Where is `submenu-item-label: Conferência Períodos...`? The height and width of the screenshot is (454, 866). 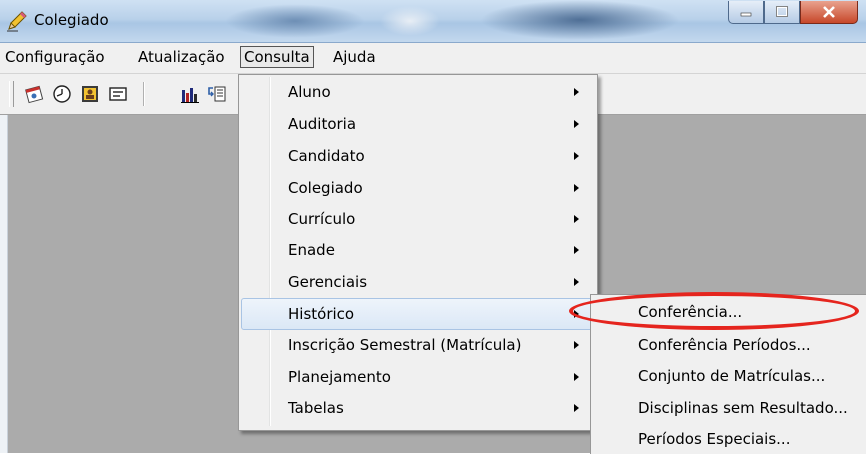 submenu-item-label: Conferência Períodos... is located at coordinates (724, 345).